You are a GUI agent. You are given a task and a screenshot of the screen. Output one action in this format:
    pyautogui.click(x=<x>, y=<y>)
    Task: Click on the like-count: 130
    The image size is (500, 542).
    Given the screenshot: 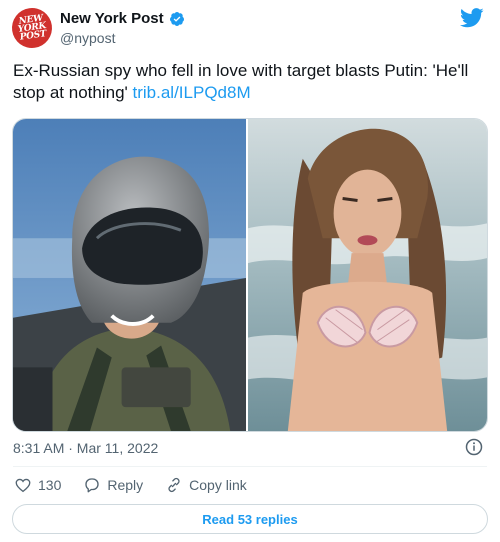 What is the action you would take?
    pyautogui.click(x=50, y=485)
    